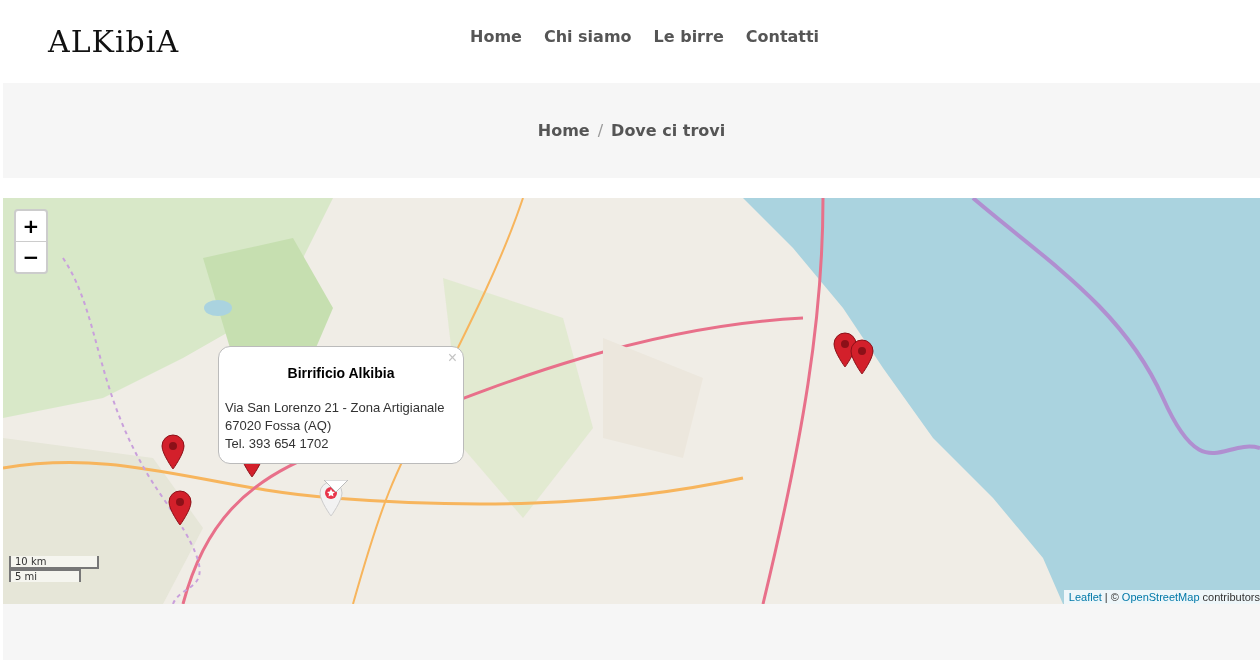 This screenshot has width=1260, height=660. Describe the element at coordinates (31, 226) in the screenshot. I see `zoom-in-button: +` at that location.